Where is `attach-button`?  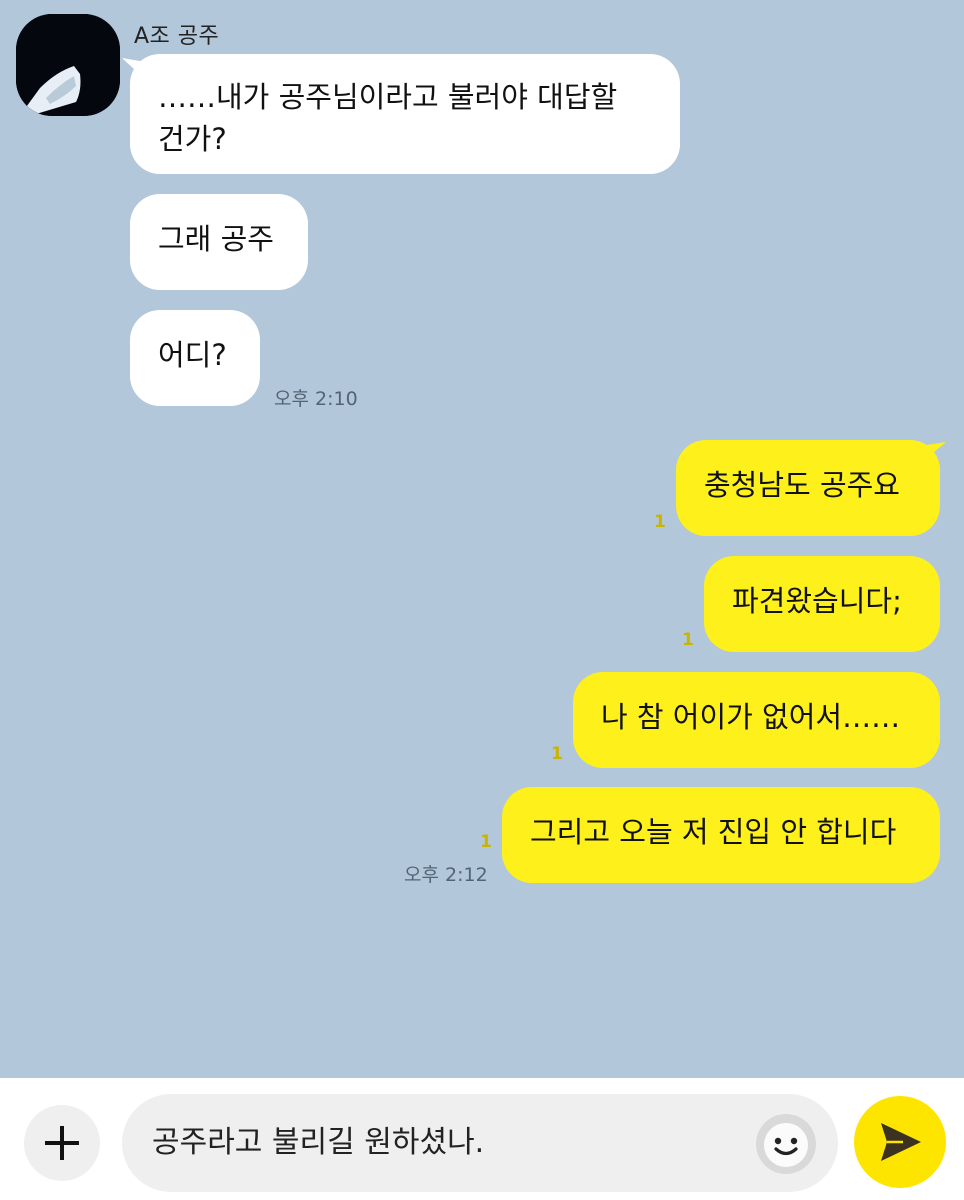 attach-button is located at coordinates (62, 1143).